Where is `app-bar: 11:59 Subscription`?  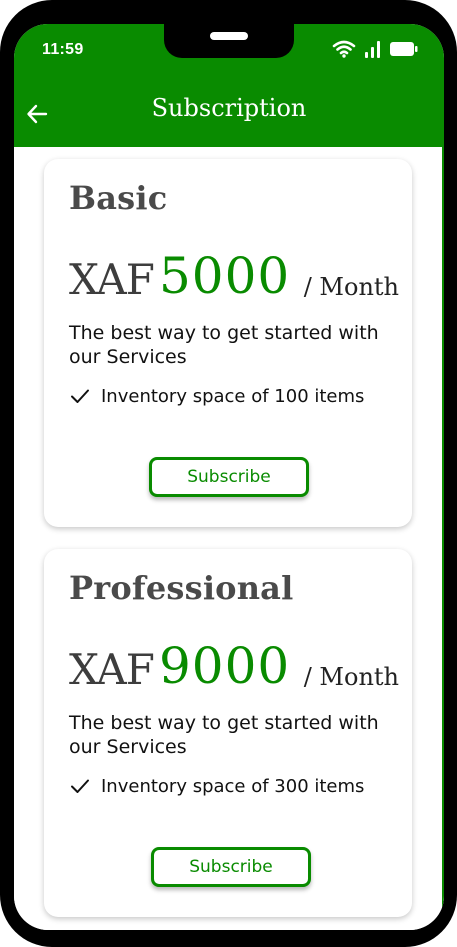
app-bar: 11:59 Subscription is located at coordinates (229, 85).